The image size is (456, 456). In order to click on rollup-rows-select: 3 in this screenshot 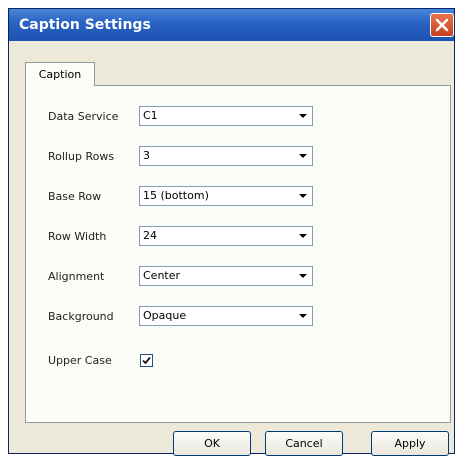, I will do `click(226, 156)`.